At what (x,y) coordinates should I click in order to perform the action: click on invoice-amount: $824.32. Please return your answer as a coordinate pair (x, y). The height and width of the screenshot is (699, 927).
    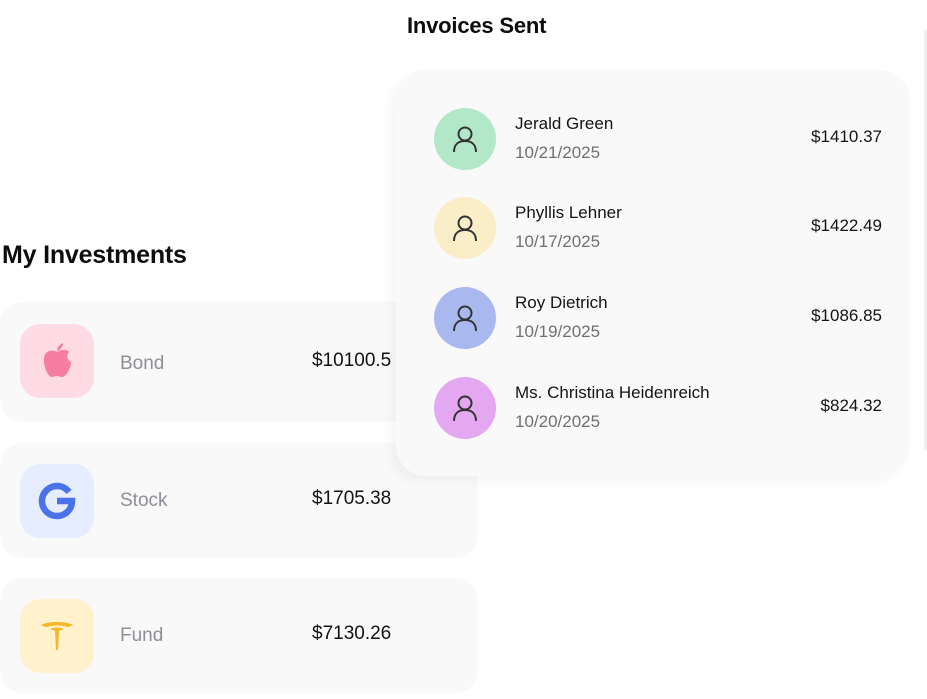
    Looking at the image, I should click on (851, 405).